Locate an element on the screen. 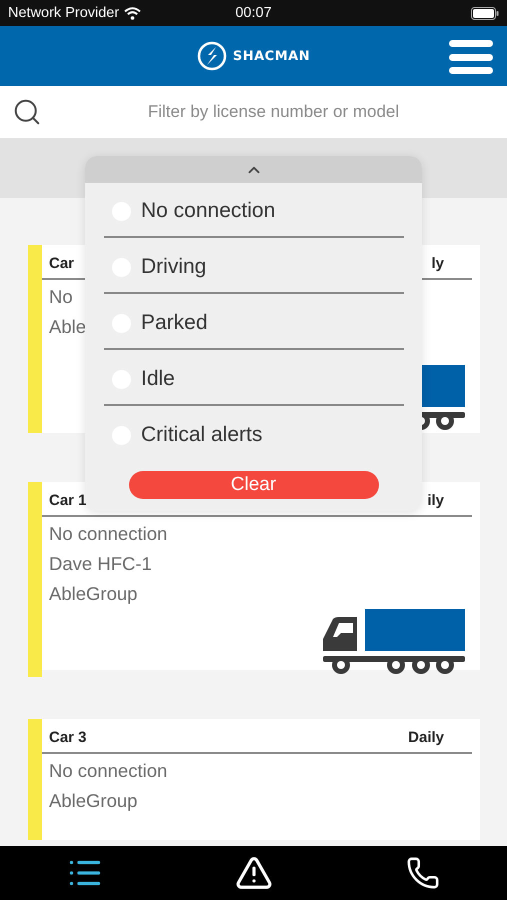 The image size is (507, 900). vehicle-card: Car 3 Daily No connection AbleGroup is located at coordinates (254, 779).